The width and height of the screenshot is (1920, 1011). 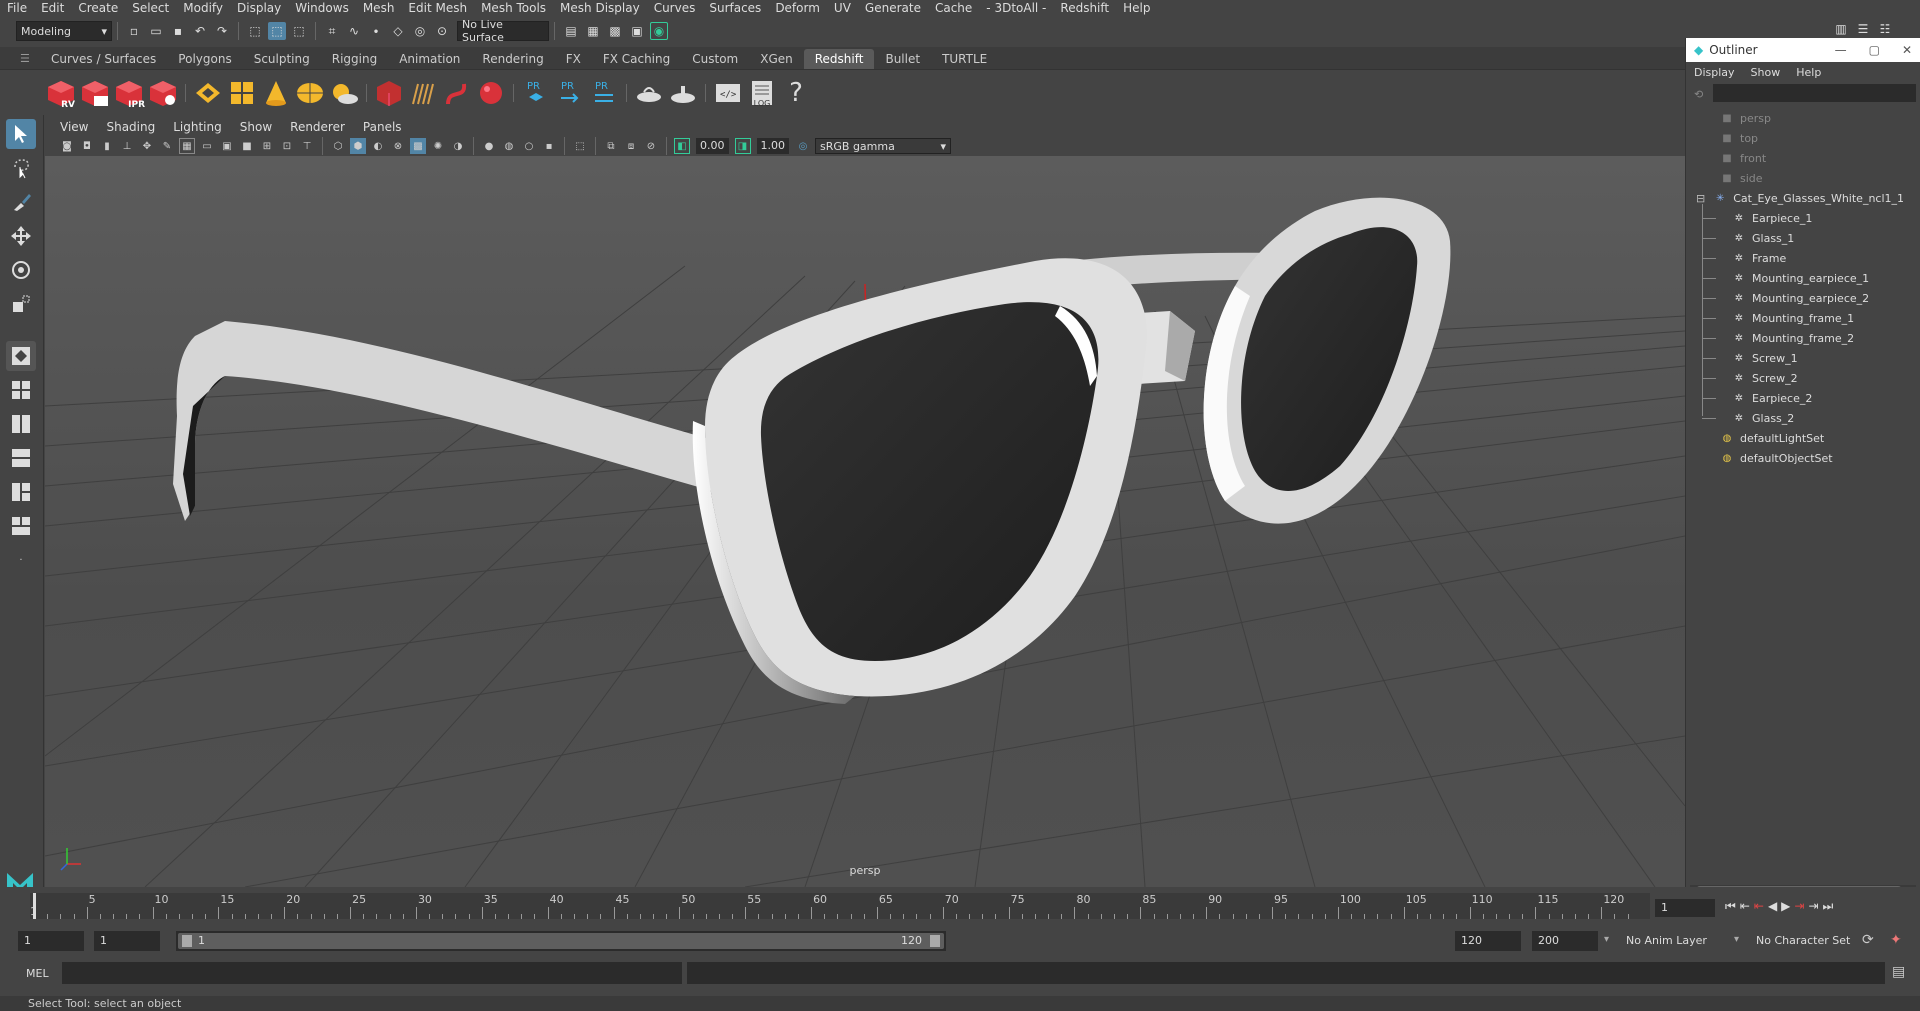 What do you see at coordinates (489, 146) in the screenshot?
I see `screen-space-ao-icon: ●` at bounding box center [489, 146].